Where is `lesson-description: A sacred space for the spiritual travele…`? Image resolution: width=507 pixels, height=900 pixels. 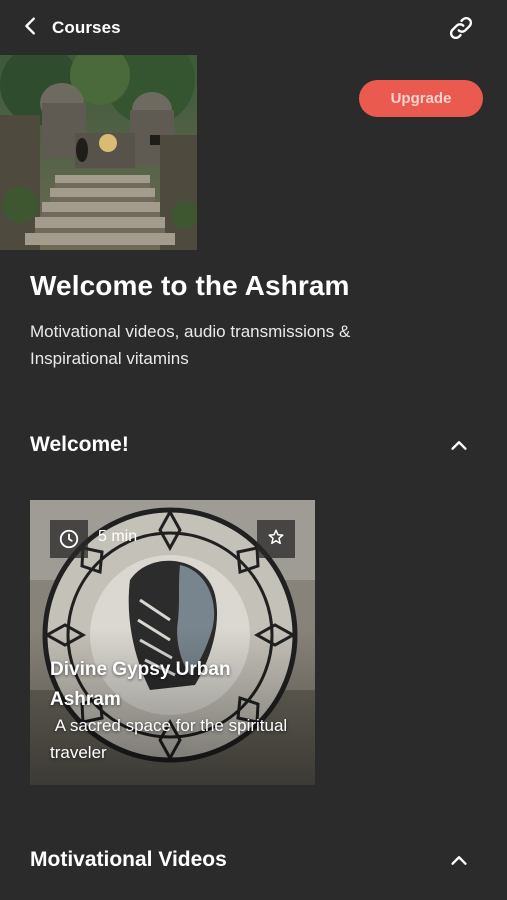 lesson-description: A sacred space for the spiritual travele… is located at coordinates (171, 739).